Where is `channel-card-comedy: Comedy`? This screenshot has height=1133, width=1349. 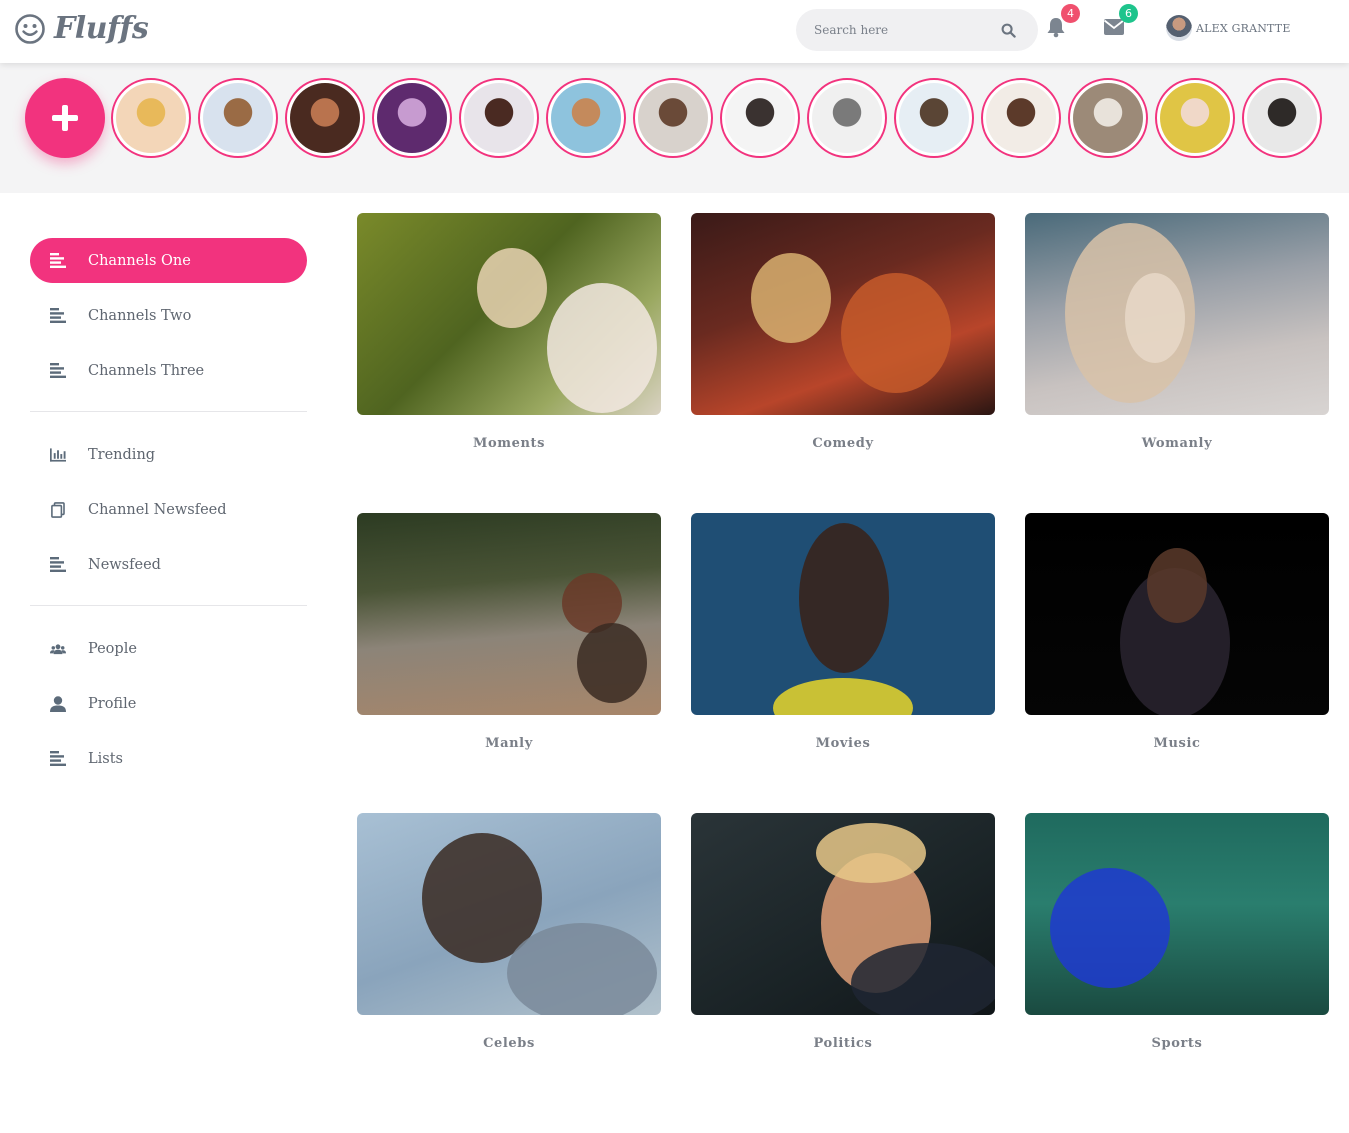
channel-card-comedy: Comedy is located at coordinates (843, 332).